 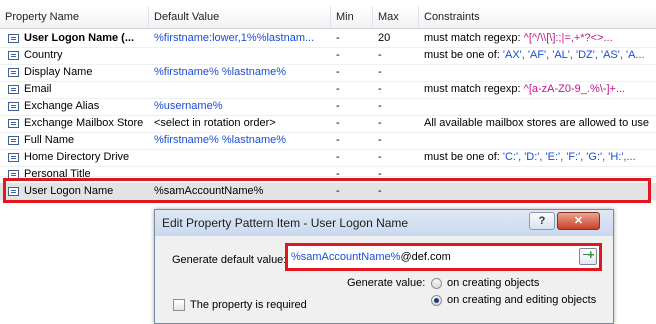 I want to click on radio-on-creating, so click(x=436, y=283).